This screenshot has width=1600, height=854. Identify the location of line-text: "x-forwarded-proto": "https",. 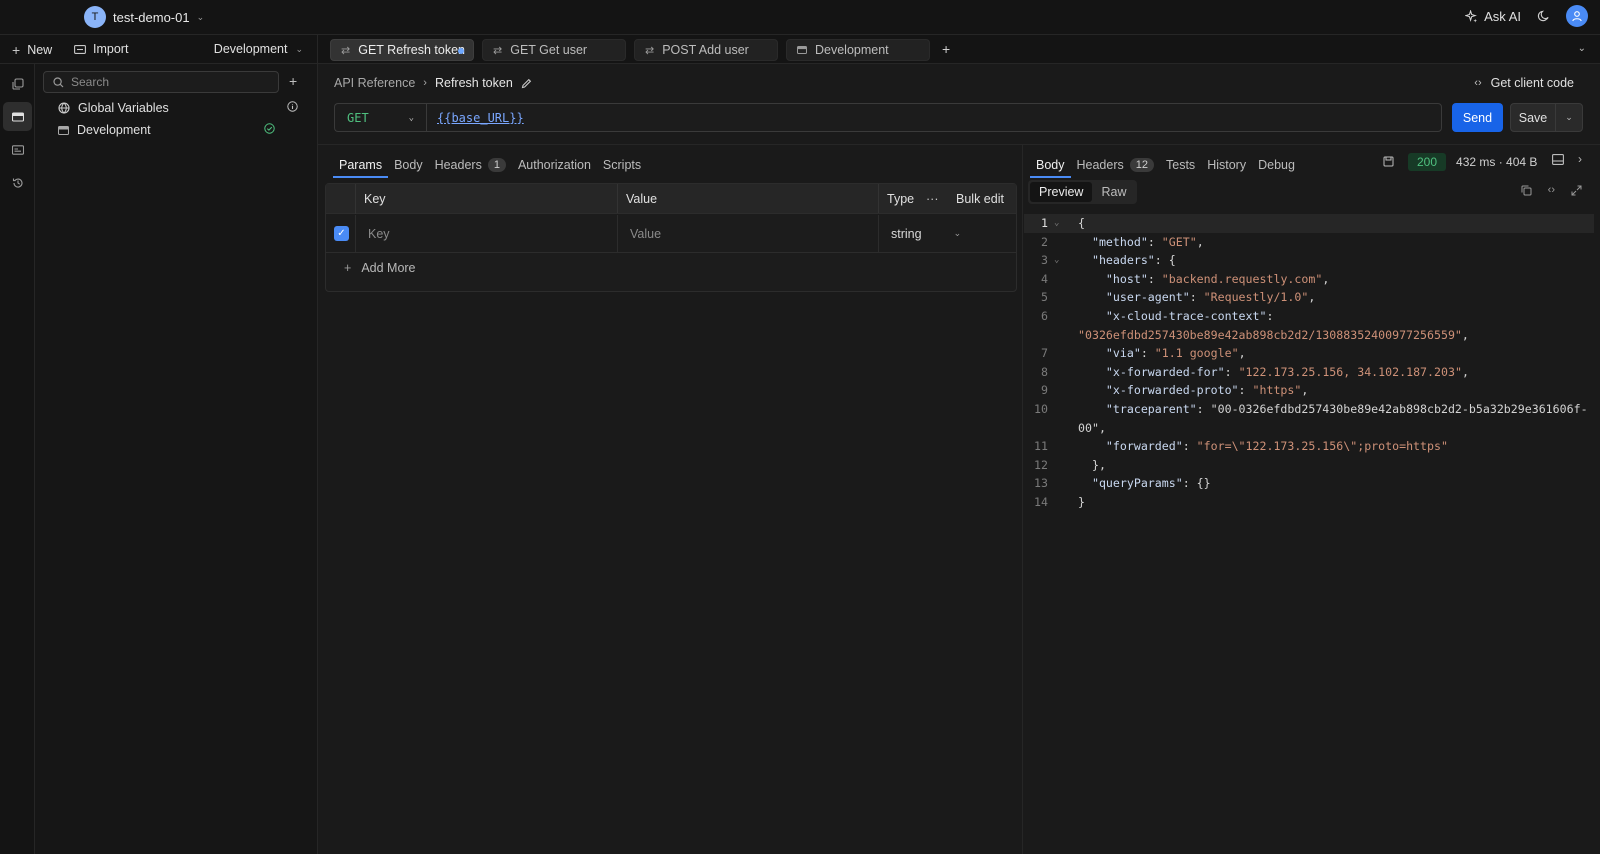
(1207, 390).